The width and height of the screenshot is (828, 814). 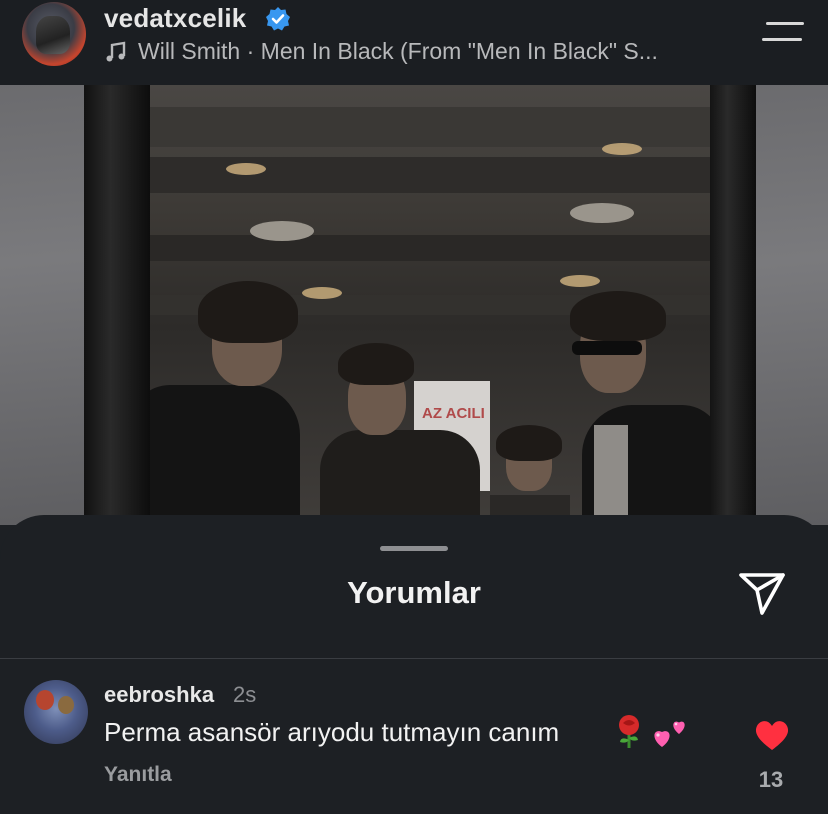 I want to click on reply-button: Yanıtla, so click(x=138, y=775).